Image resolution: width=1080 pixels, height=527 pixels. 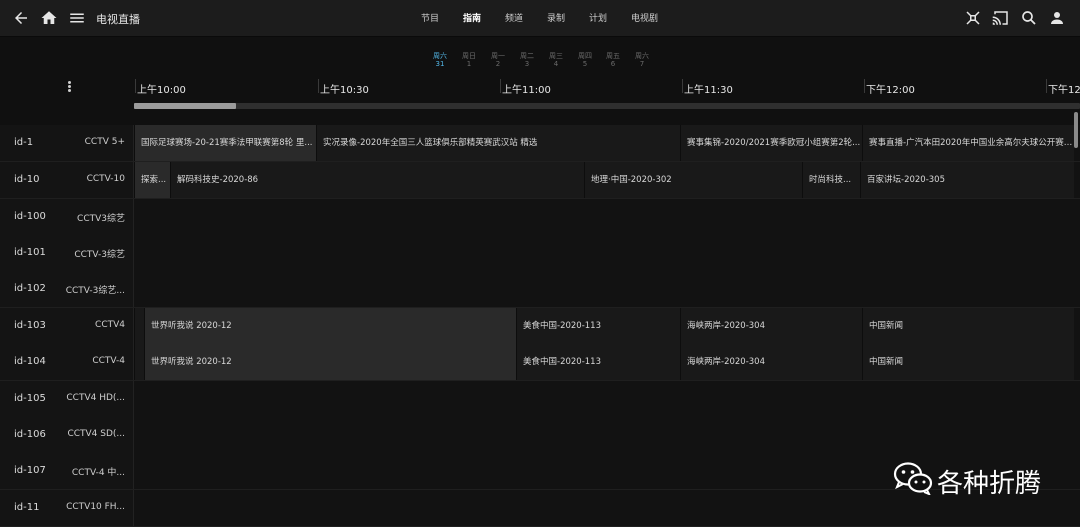 I want to click on watermark-text: 各种折腾, so click(x=989, y=484).